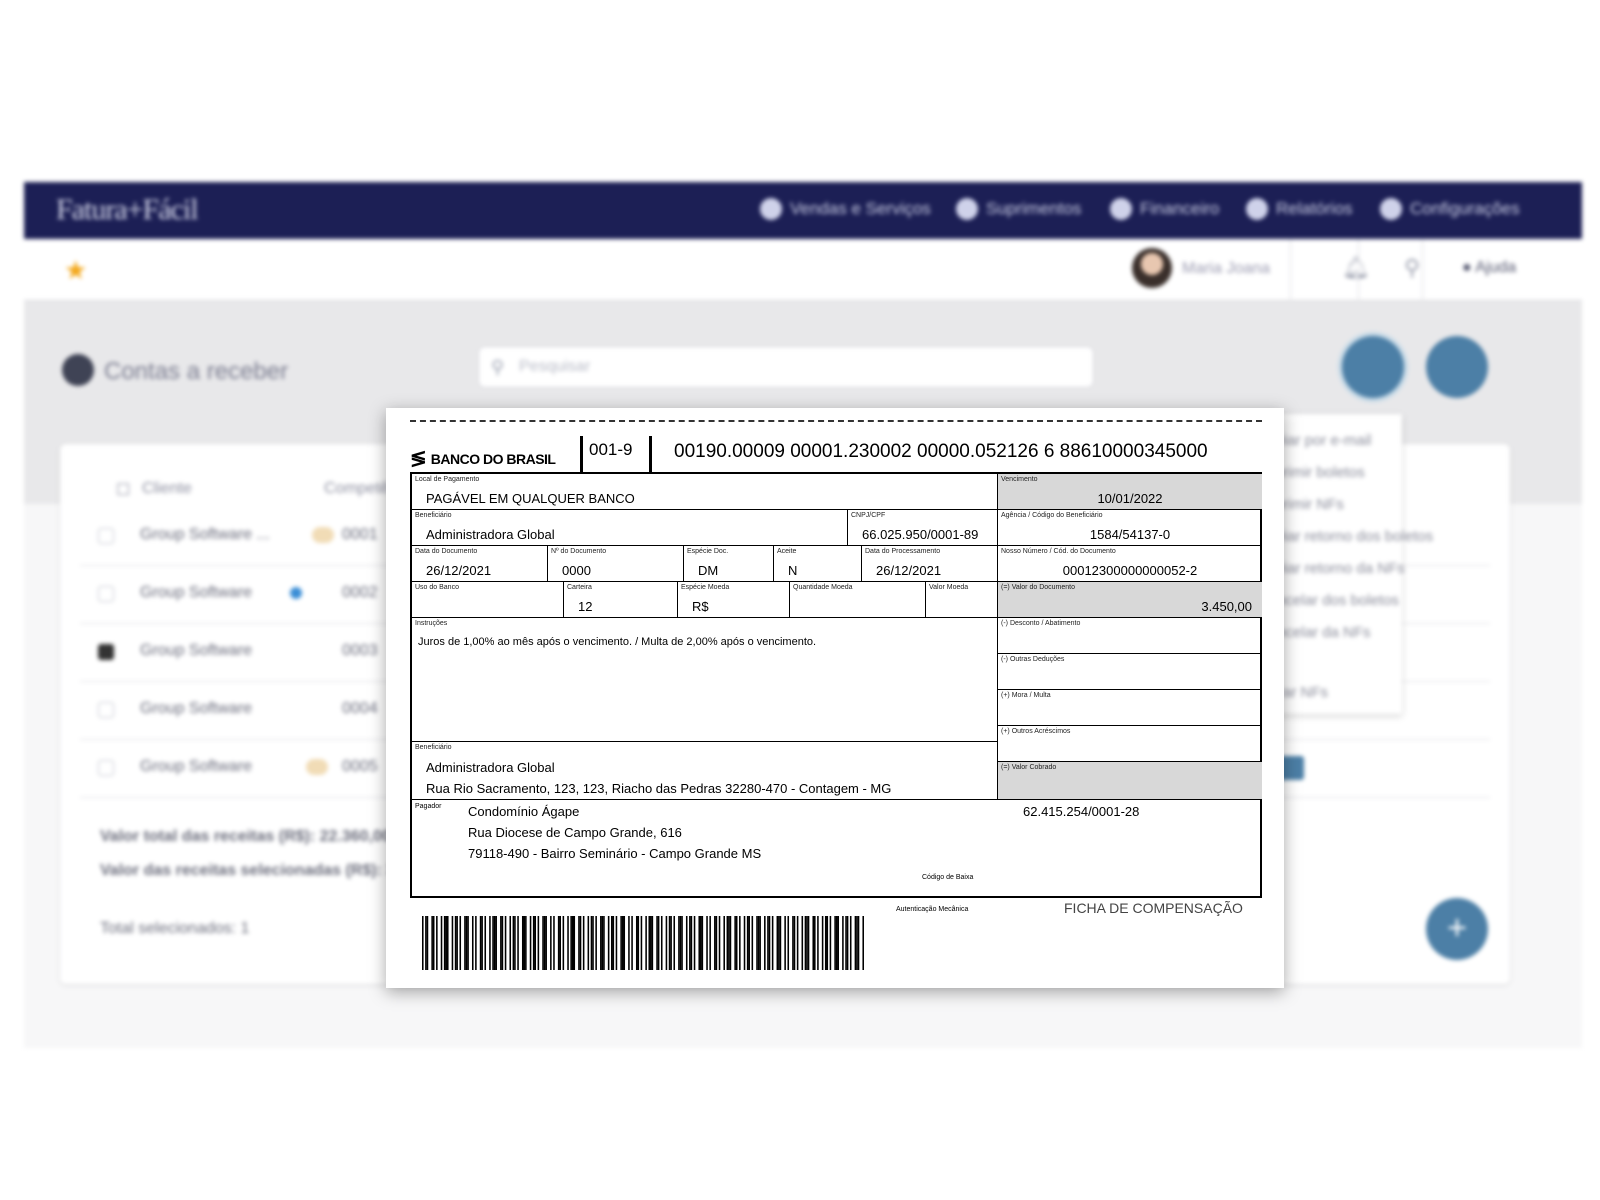 The height and width of the screenshot is (1200, 1600). Describe the element at coordinates (446, 551) in the screenshot. I see `field-label: Data do Documento` at that location.